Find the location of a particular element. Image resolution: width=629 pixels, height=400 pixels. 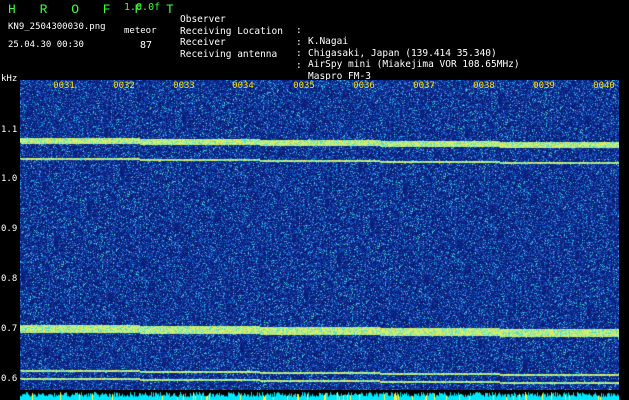

x-tick-label: 0033 is located at coordinates (184, 86).